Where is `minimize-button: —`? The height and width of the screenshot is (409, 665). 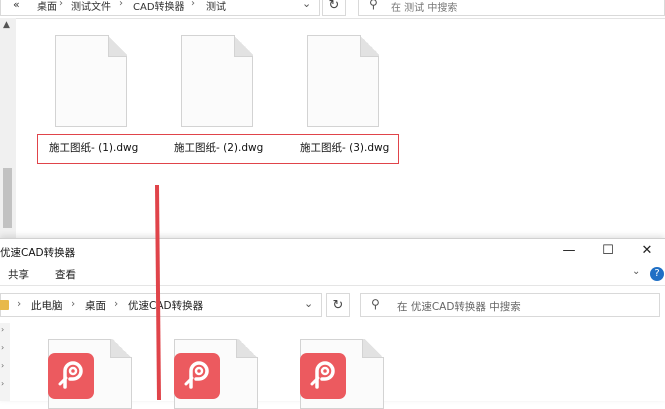 minimize-button: — is located at coordinates (569, 251).